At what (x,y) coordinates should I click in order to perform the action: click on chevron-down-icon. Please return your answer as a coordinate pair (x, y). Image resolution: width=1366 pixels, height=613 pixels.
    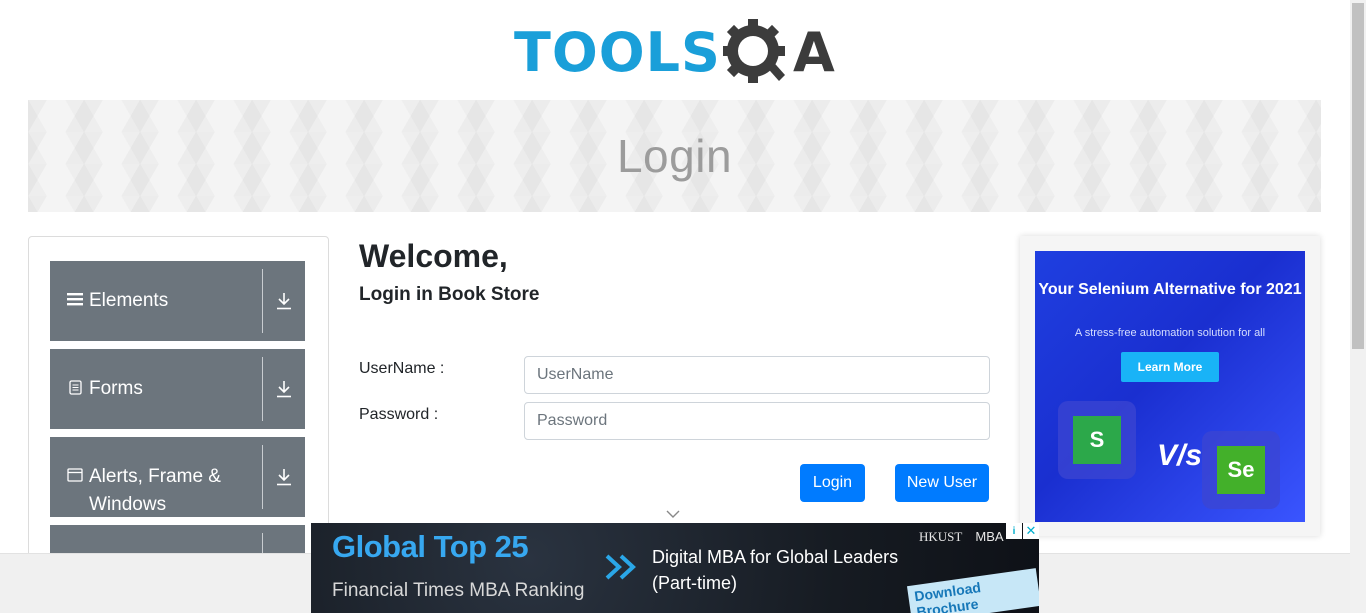
    Looking at the image, I should click on (673, 514).